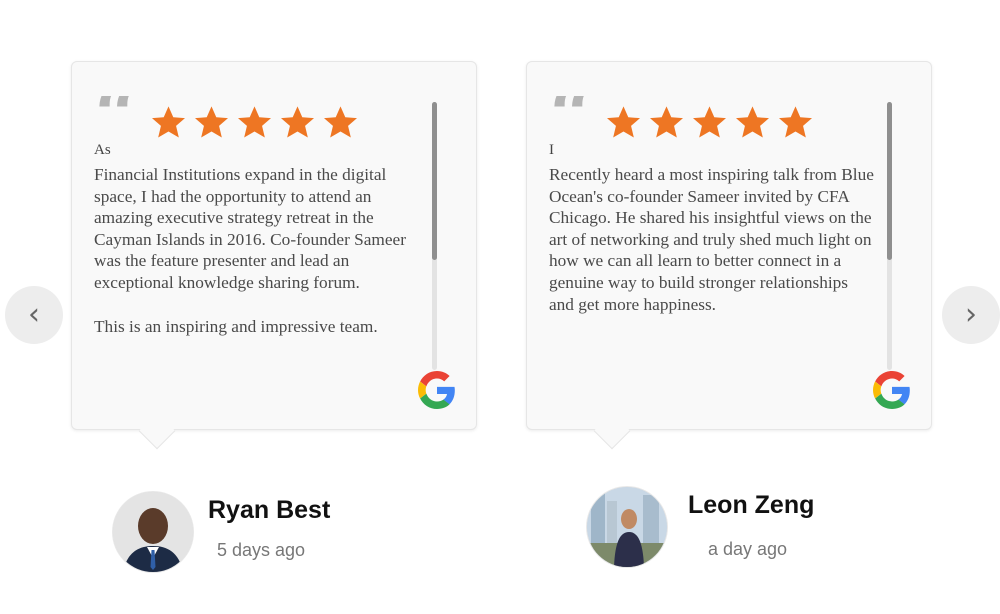 This screenshot has height=614, width=1000. What do you see at coordinates (269, 510) in the screenshot?
I see `reviewer-name: Ryan Best` at bounding box center [269, 510].